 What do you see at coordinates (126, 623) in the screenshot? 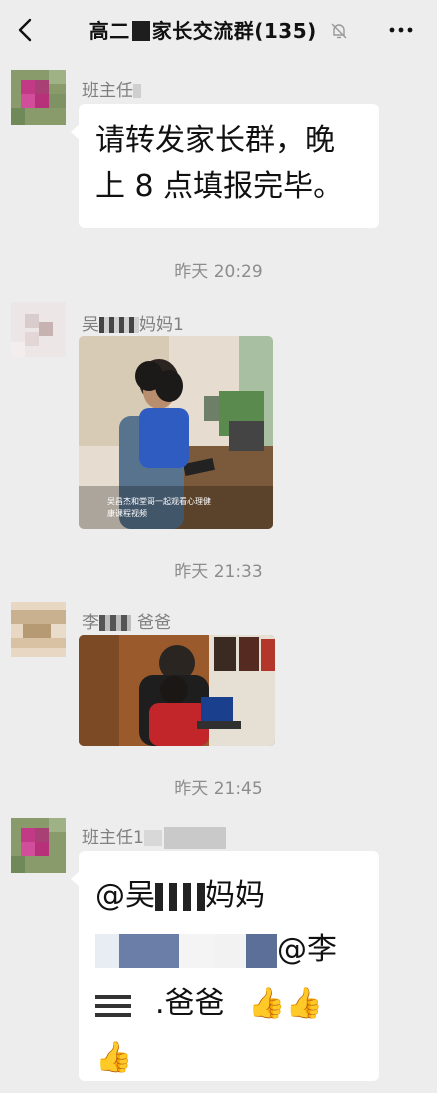
I see `sender-name: 李爸爸` at bounding box center [126, 623].